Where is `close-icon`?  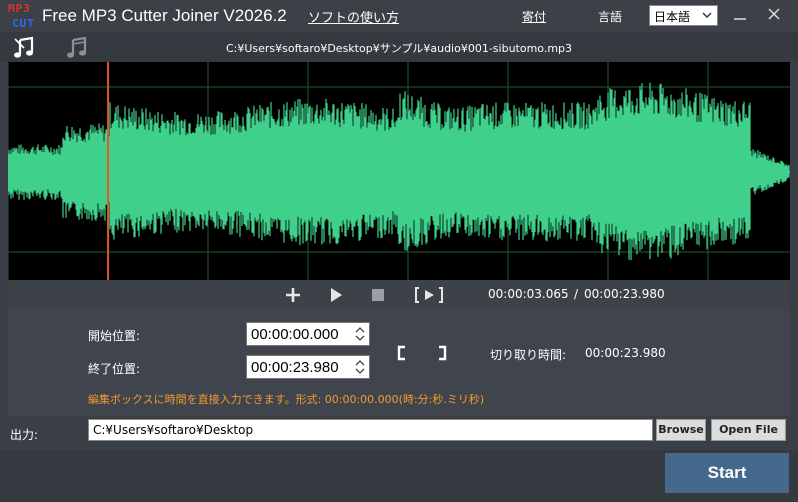 close-icon is located at coordinates (774, 14).